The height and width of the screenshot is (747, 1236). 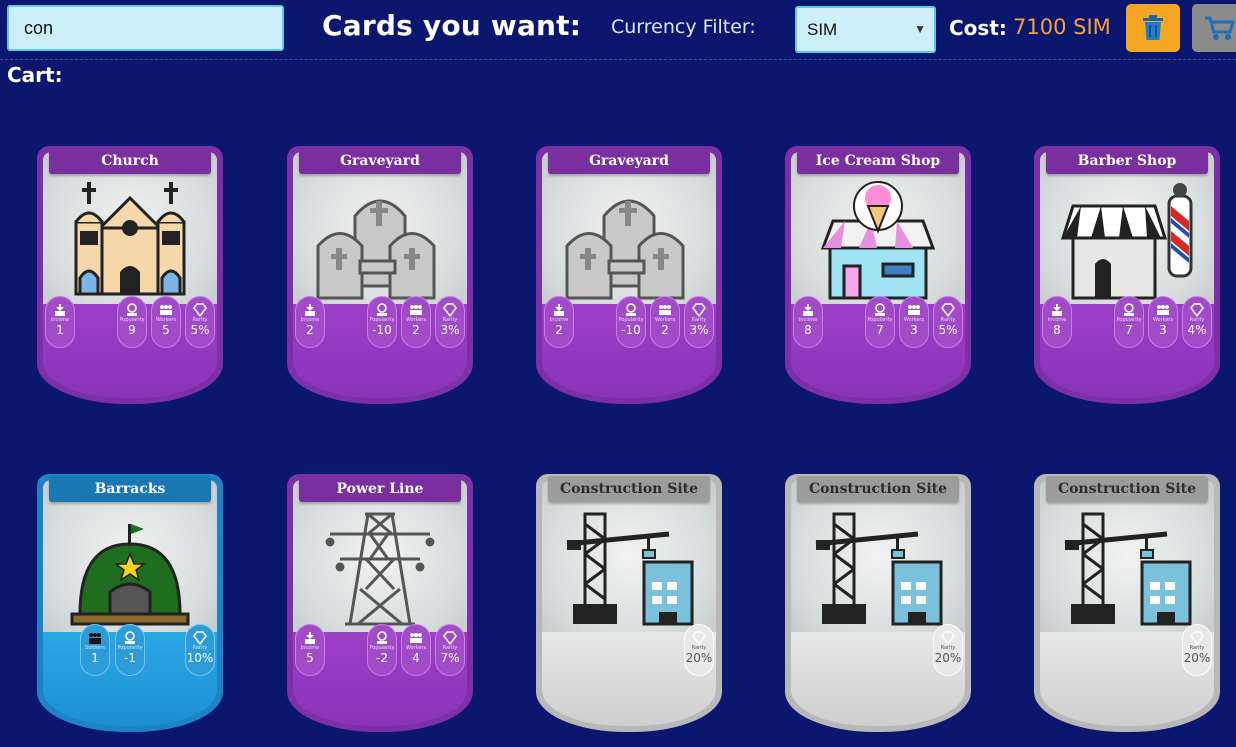 I want to click on clear-cart-button, so click(x=1153, y=28).